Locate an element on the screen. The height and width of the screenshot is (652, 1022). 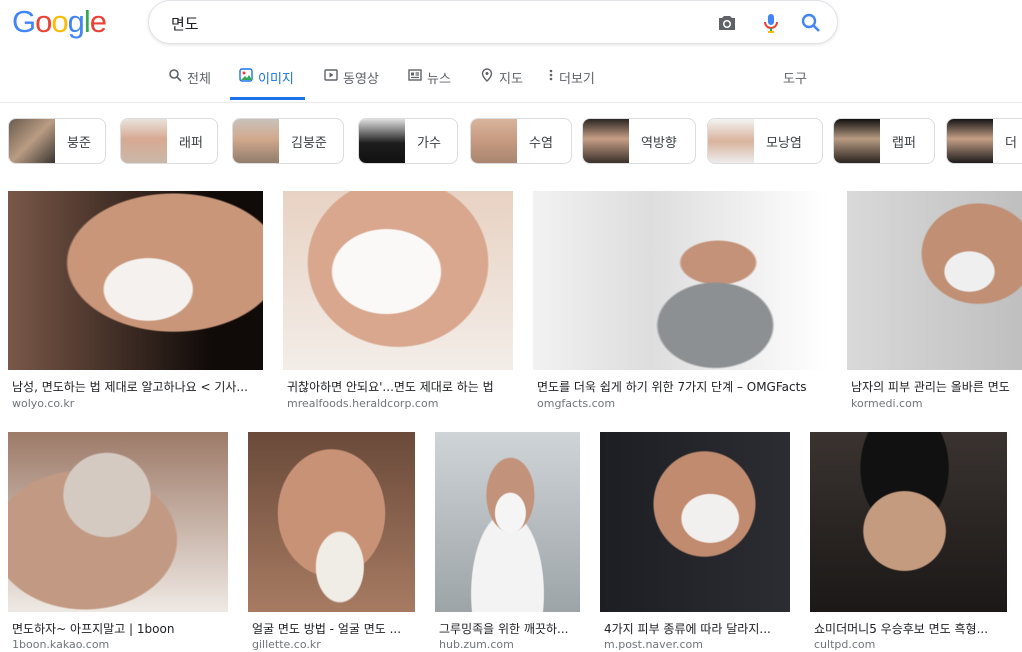
google-logo: Google is located at coordinates (59, 22).